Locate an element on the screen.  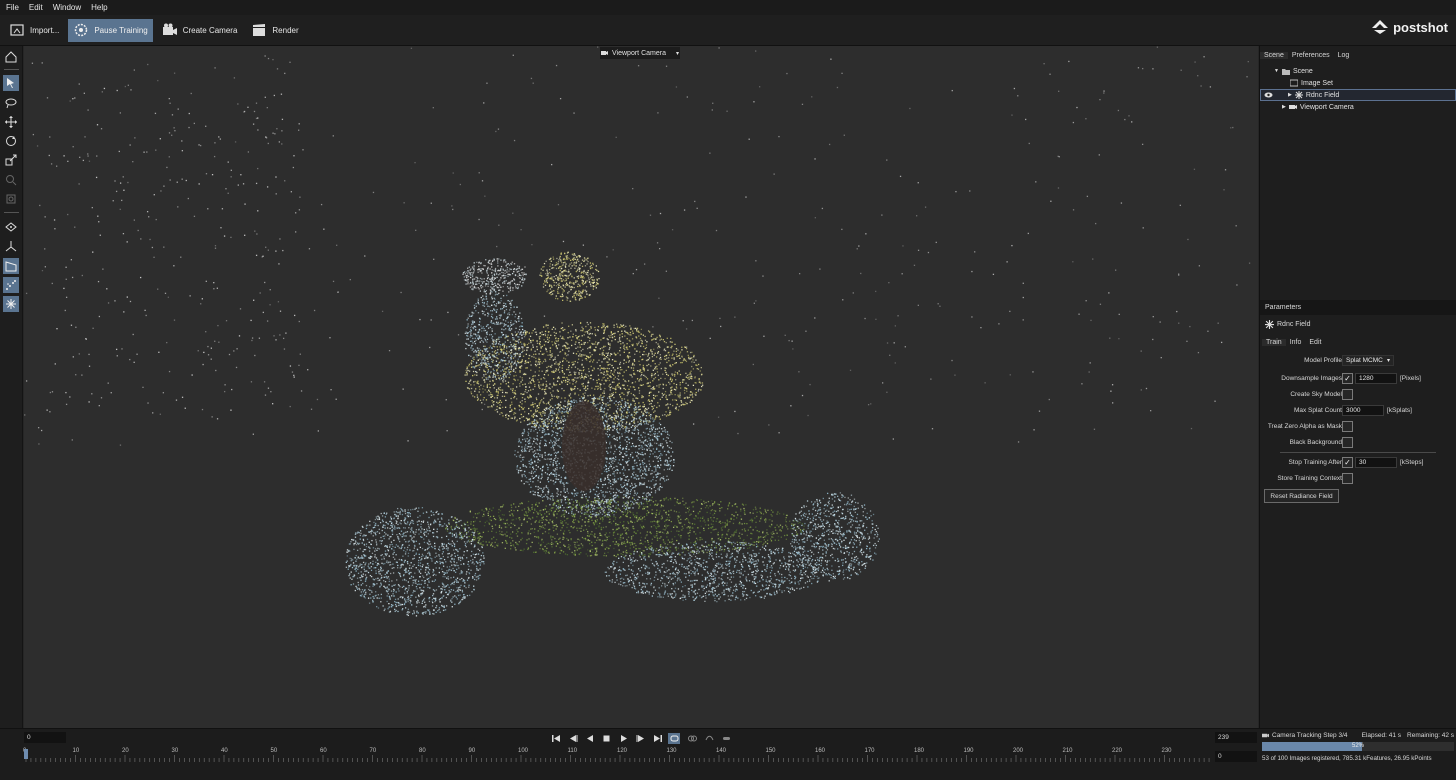
prev-key-button is located at coordinates (573, 738).